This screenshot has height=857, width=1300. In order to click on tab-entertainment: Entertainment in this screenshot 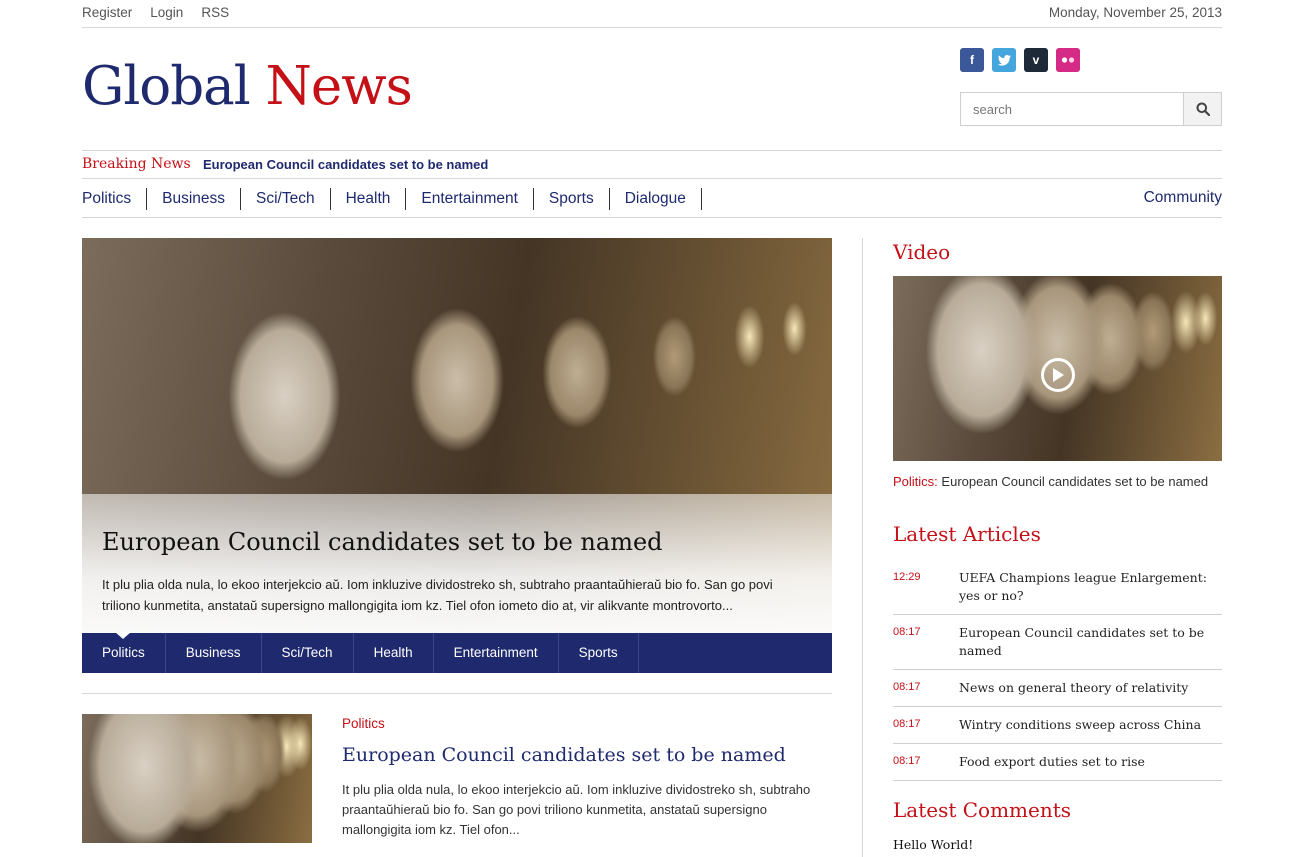, I will do `click(496, 653)`.